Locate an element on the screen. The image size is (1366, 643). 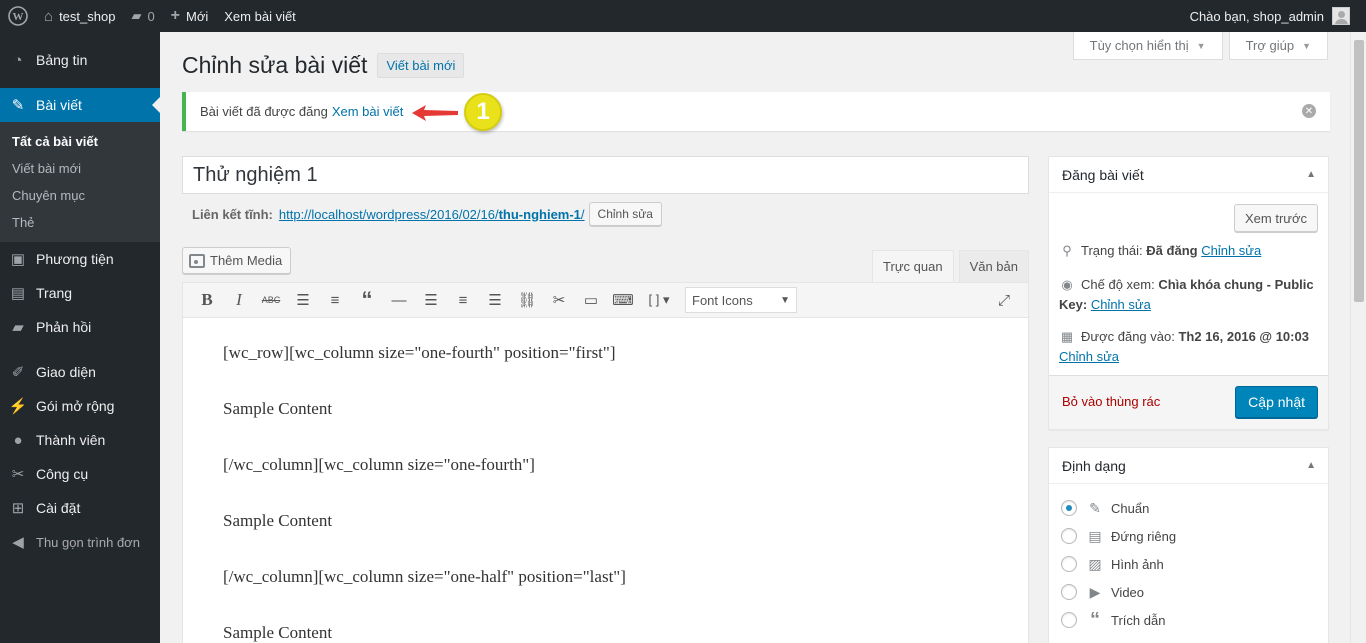
page-icon: ▤ is located at coordinates (18, 293).